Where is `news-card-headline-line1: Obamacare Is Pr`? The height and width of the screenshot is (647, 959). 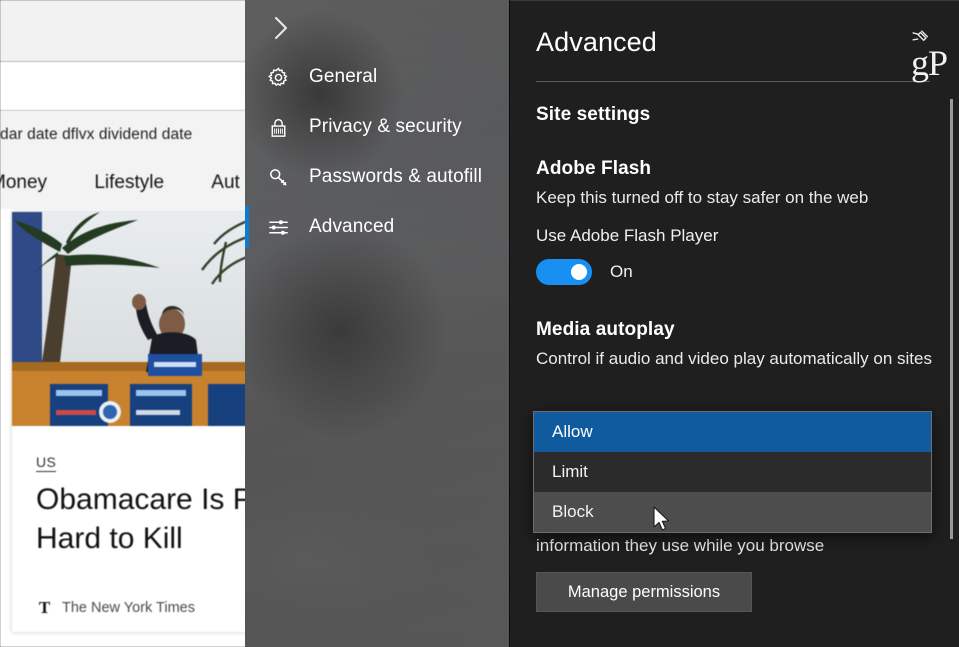 news-card-headline-line1: Obamacare Is Pr is located at coordinates (143, 499).